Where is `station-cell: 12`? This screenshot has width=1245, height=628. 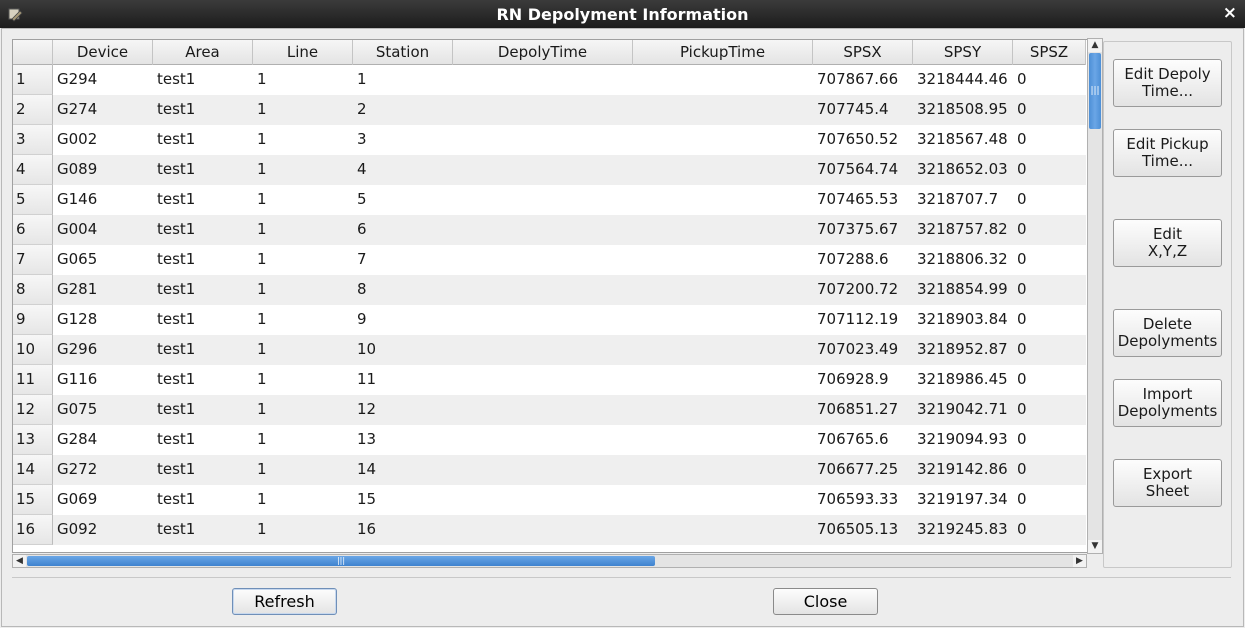
station-cell: 12 is located at coordinates (403, 410).